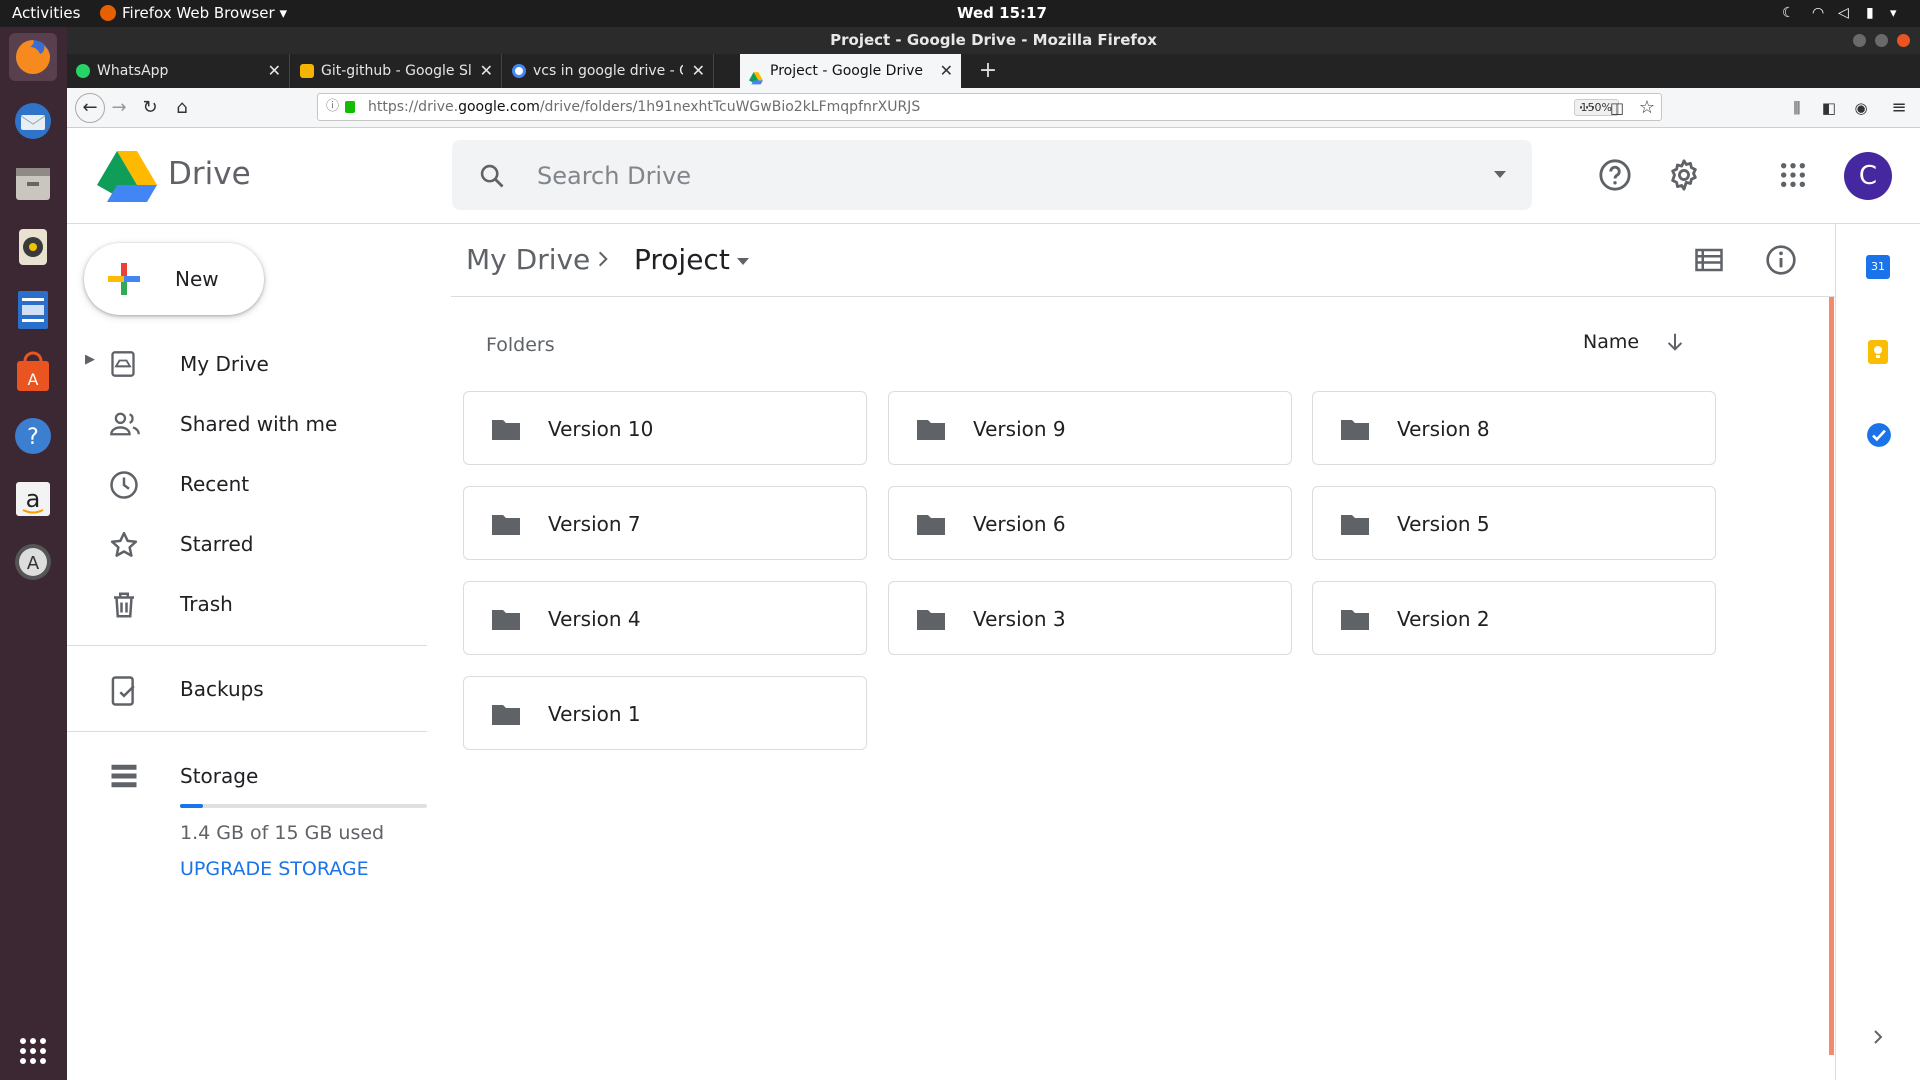 Image resolution: width=1920 pixels, height=1080 pixels. Describe the element at coordinates (33, 373) in the screenshot. I see `dock-software-center-icon: A` at that location.